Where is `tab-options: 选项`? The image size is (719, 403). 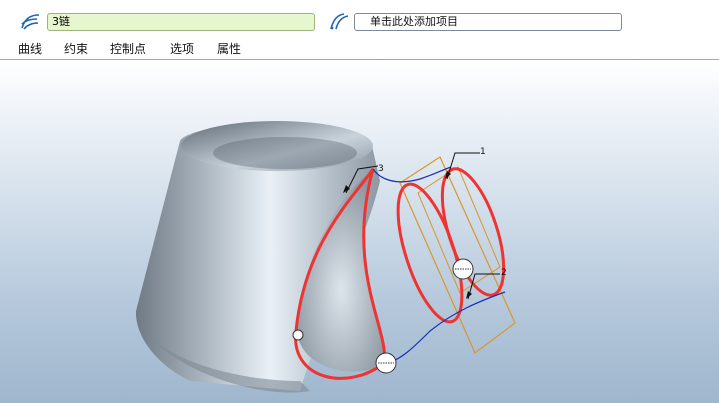
tab-options: 选项 is located at coordinates (182, 49).